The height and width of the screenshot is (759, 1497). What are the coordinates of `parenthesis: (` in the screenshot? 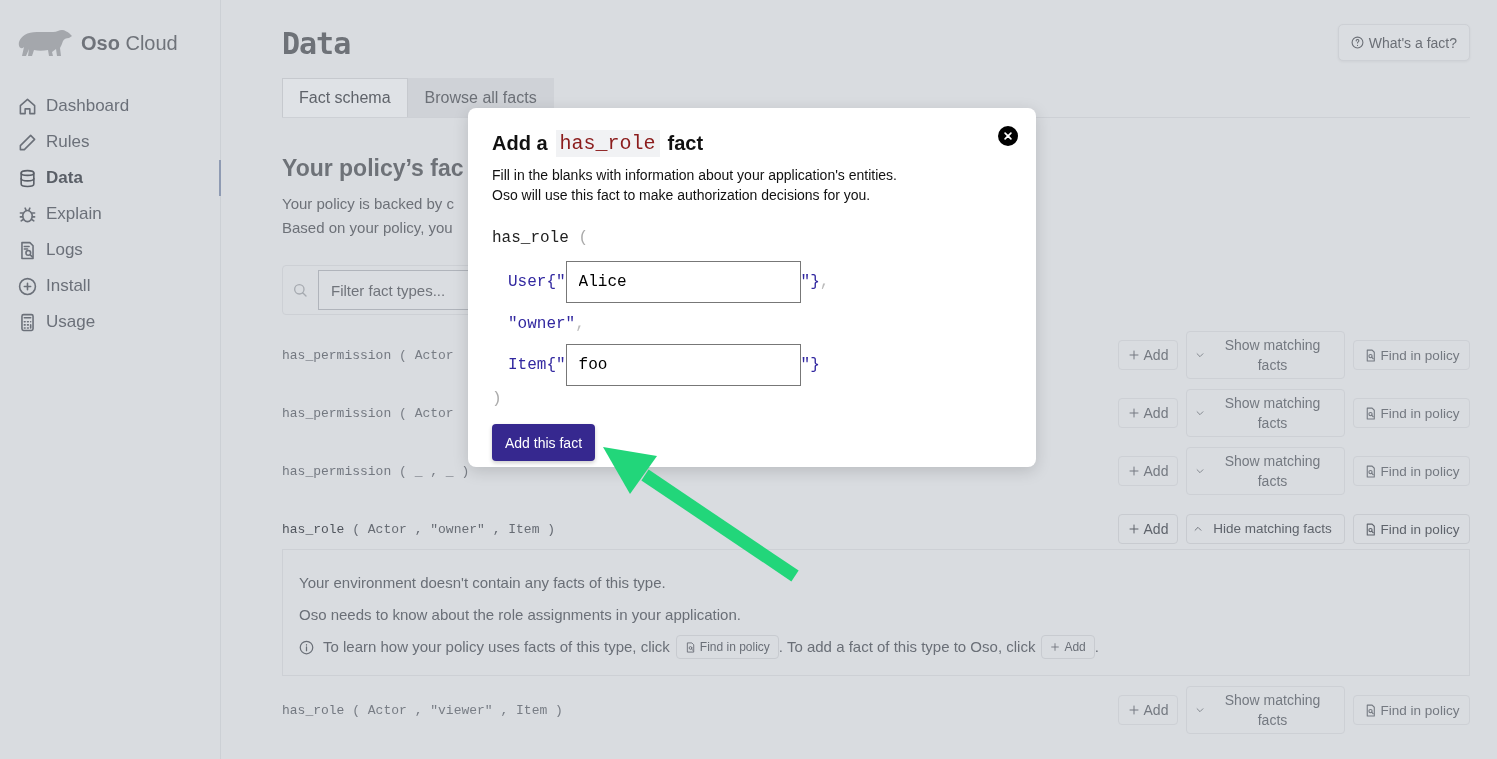 It's located at (583, 238).